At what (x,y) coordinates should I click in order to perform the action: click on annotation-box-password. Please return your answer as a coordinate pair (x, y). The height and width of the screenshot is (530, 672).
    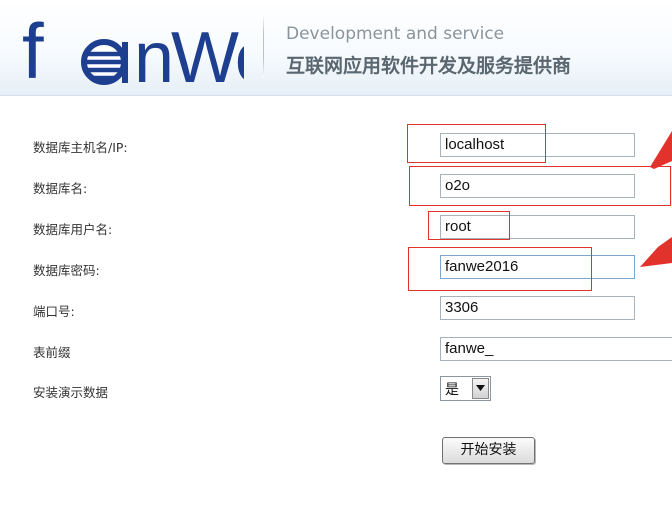
    Looking at the image, I should click on (500, 269).